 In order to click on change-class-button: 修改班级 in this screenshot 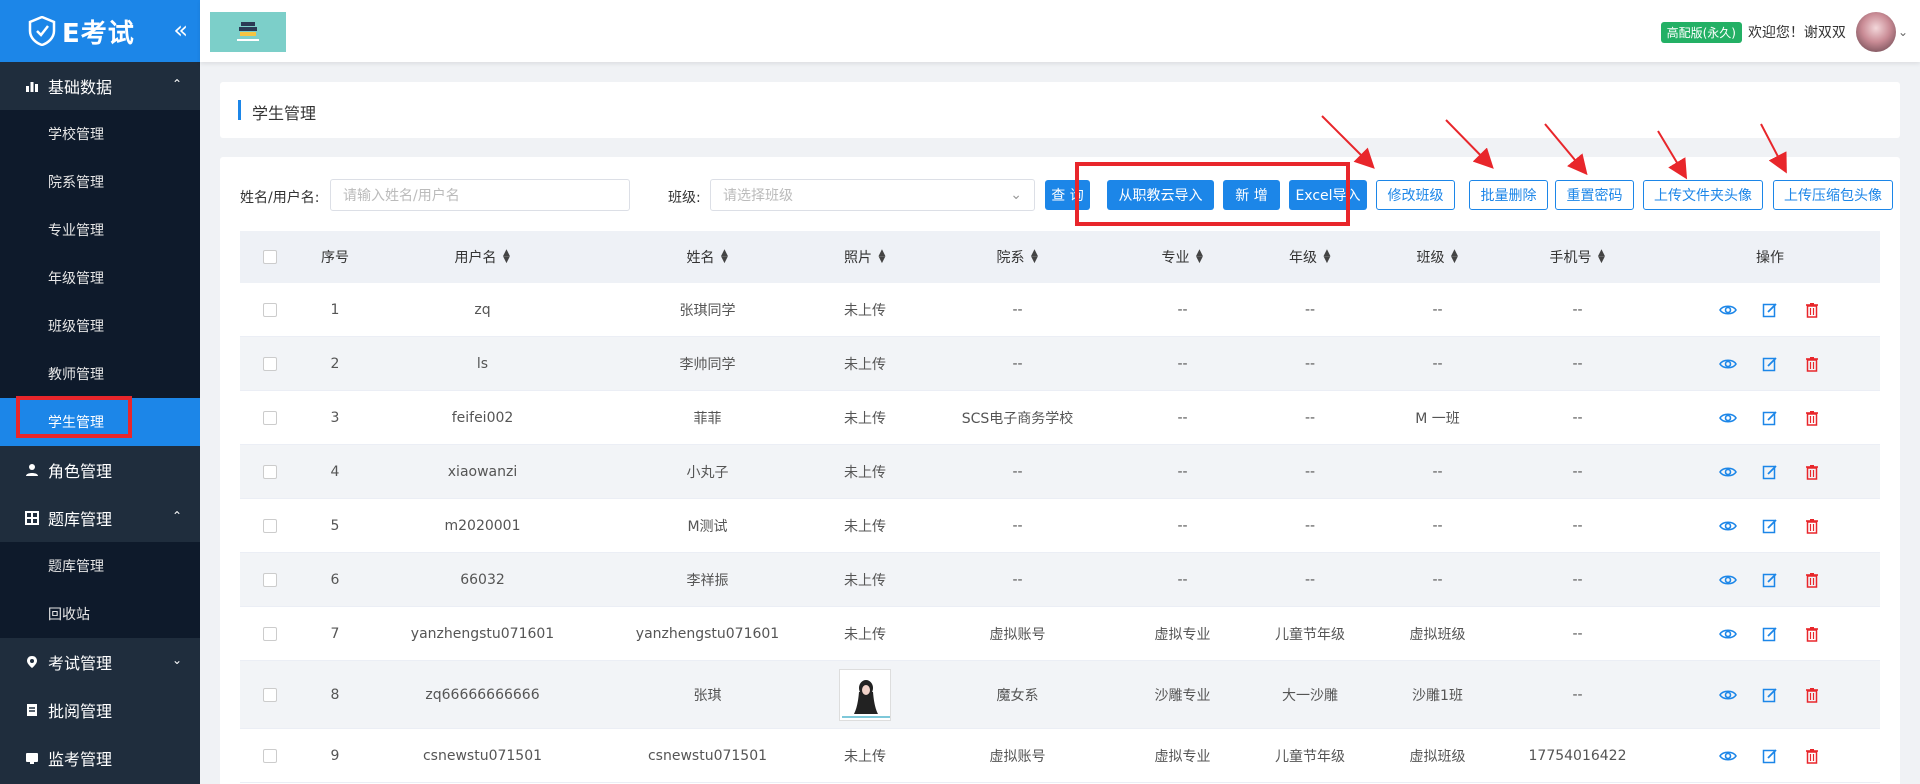, I will do `click(1415, 195)`.